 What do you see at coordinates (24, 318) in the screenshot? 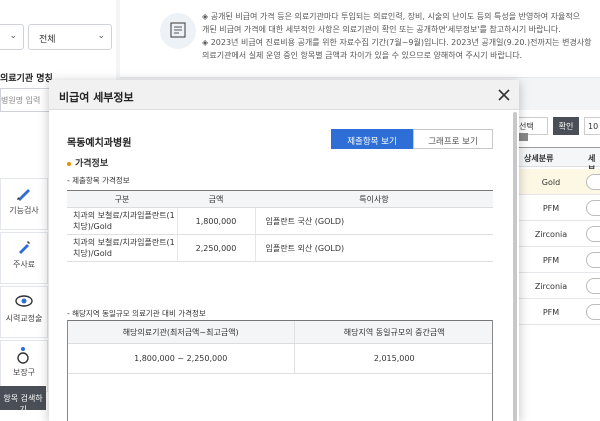
I see `icon-card-label: 시력교정술` at bounding box center [24, 318].